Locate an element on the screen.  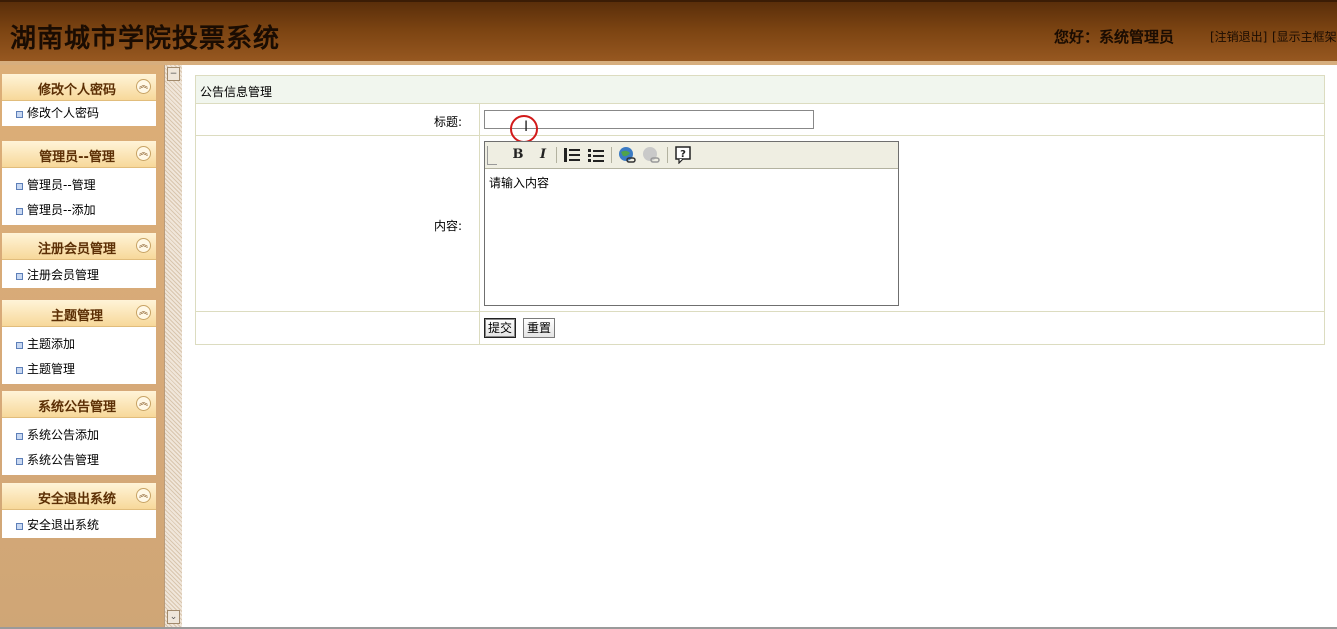
sidebar-item-notice-add: 系统公告添加 is located at coordinates (79, 435).